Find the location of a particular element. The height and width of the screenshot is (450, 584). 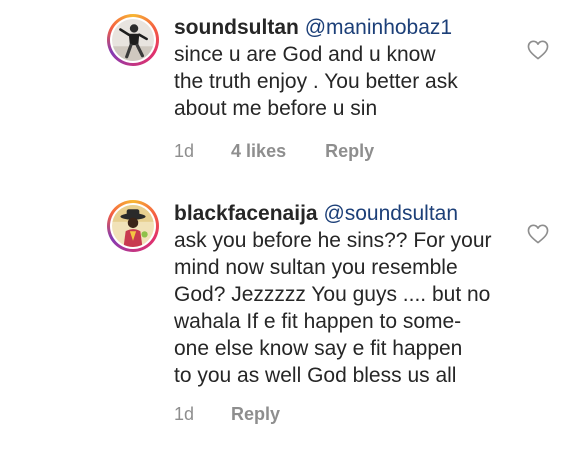

person-pose-avatar-icon is located at coordinates (133, 40).